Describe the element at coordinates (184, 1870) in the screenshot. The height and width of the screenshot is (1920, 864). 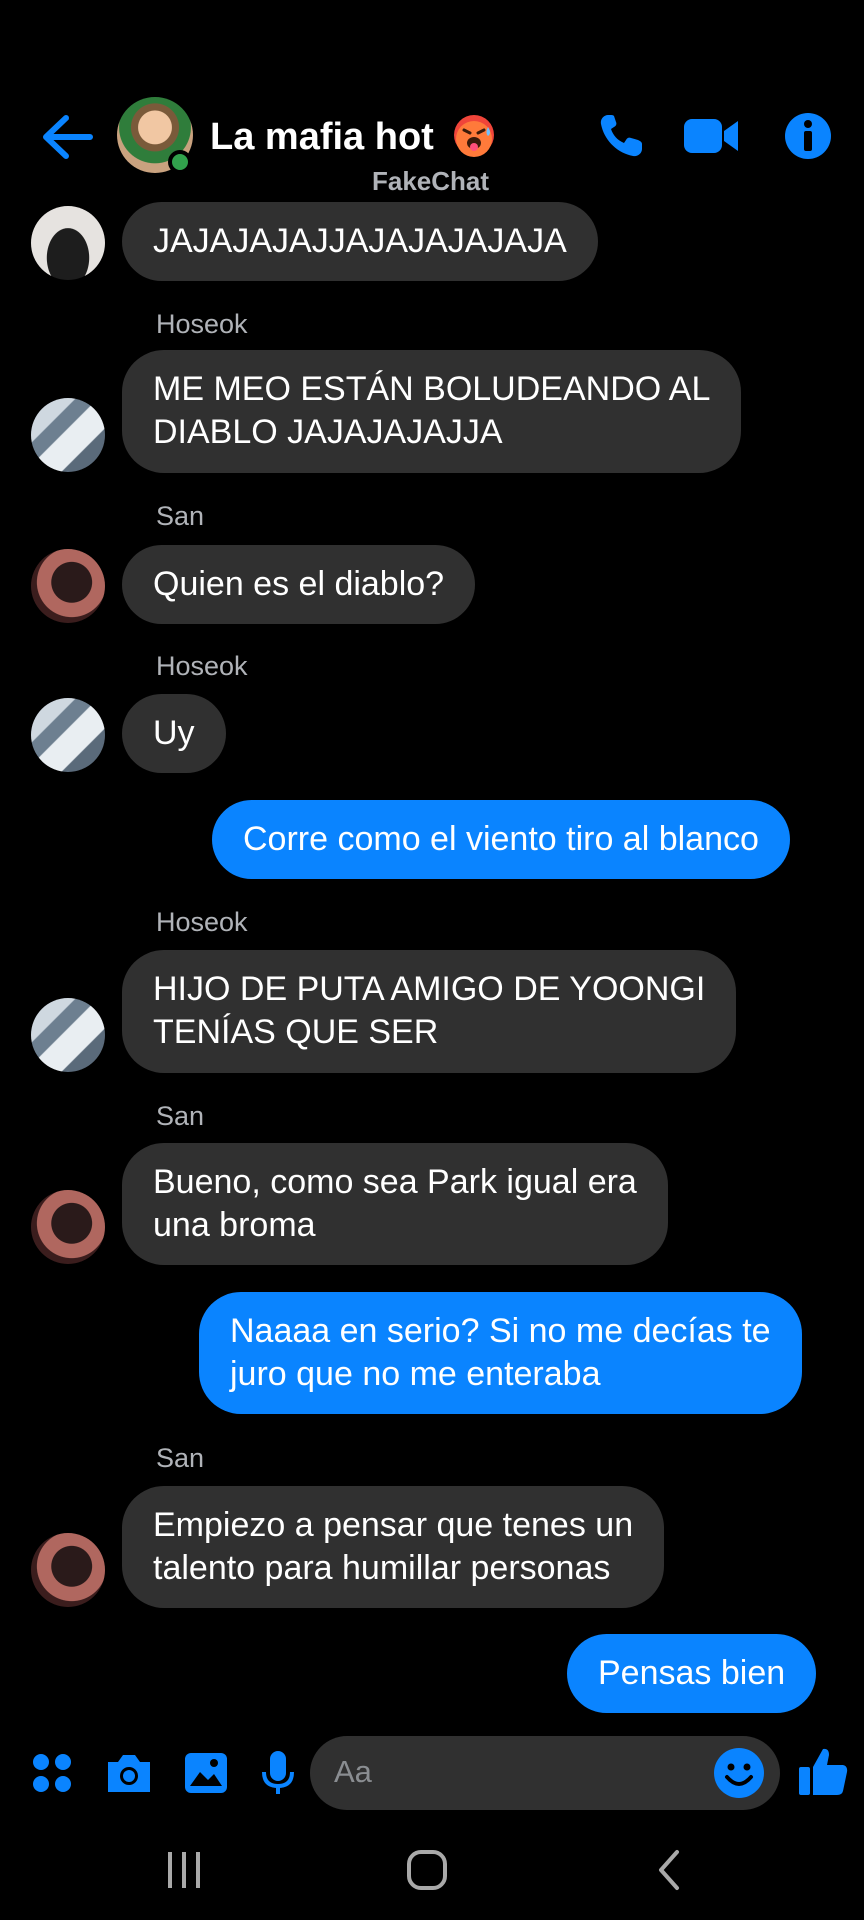
I see `recent-apps-icon` at that location.